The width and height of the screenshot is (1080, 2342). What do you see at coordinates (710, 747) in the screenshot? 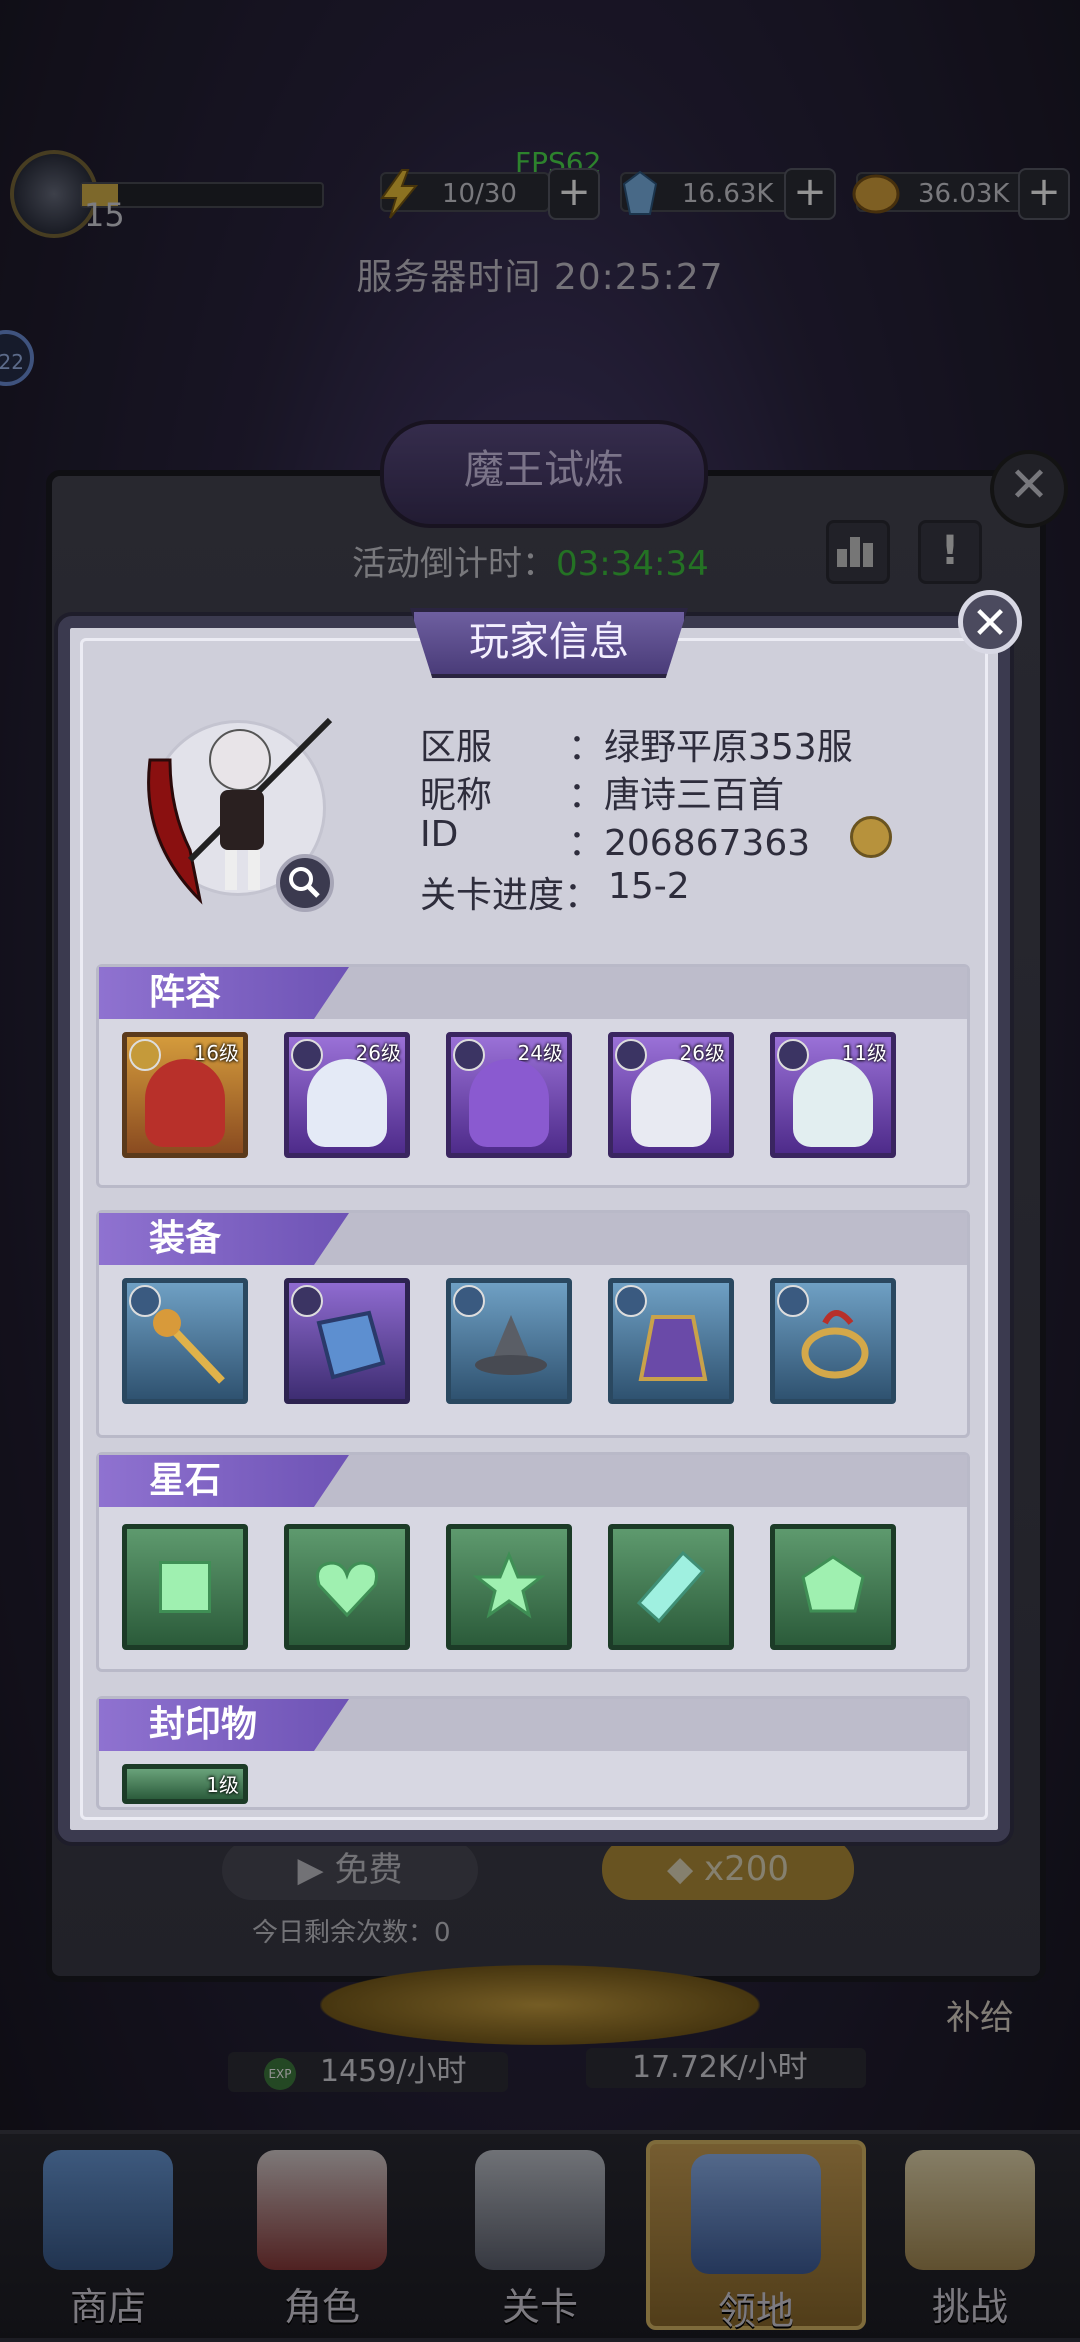
I see `server-value: ：绿野平原353服` at bounding box center [710, 747].